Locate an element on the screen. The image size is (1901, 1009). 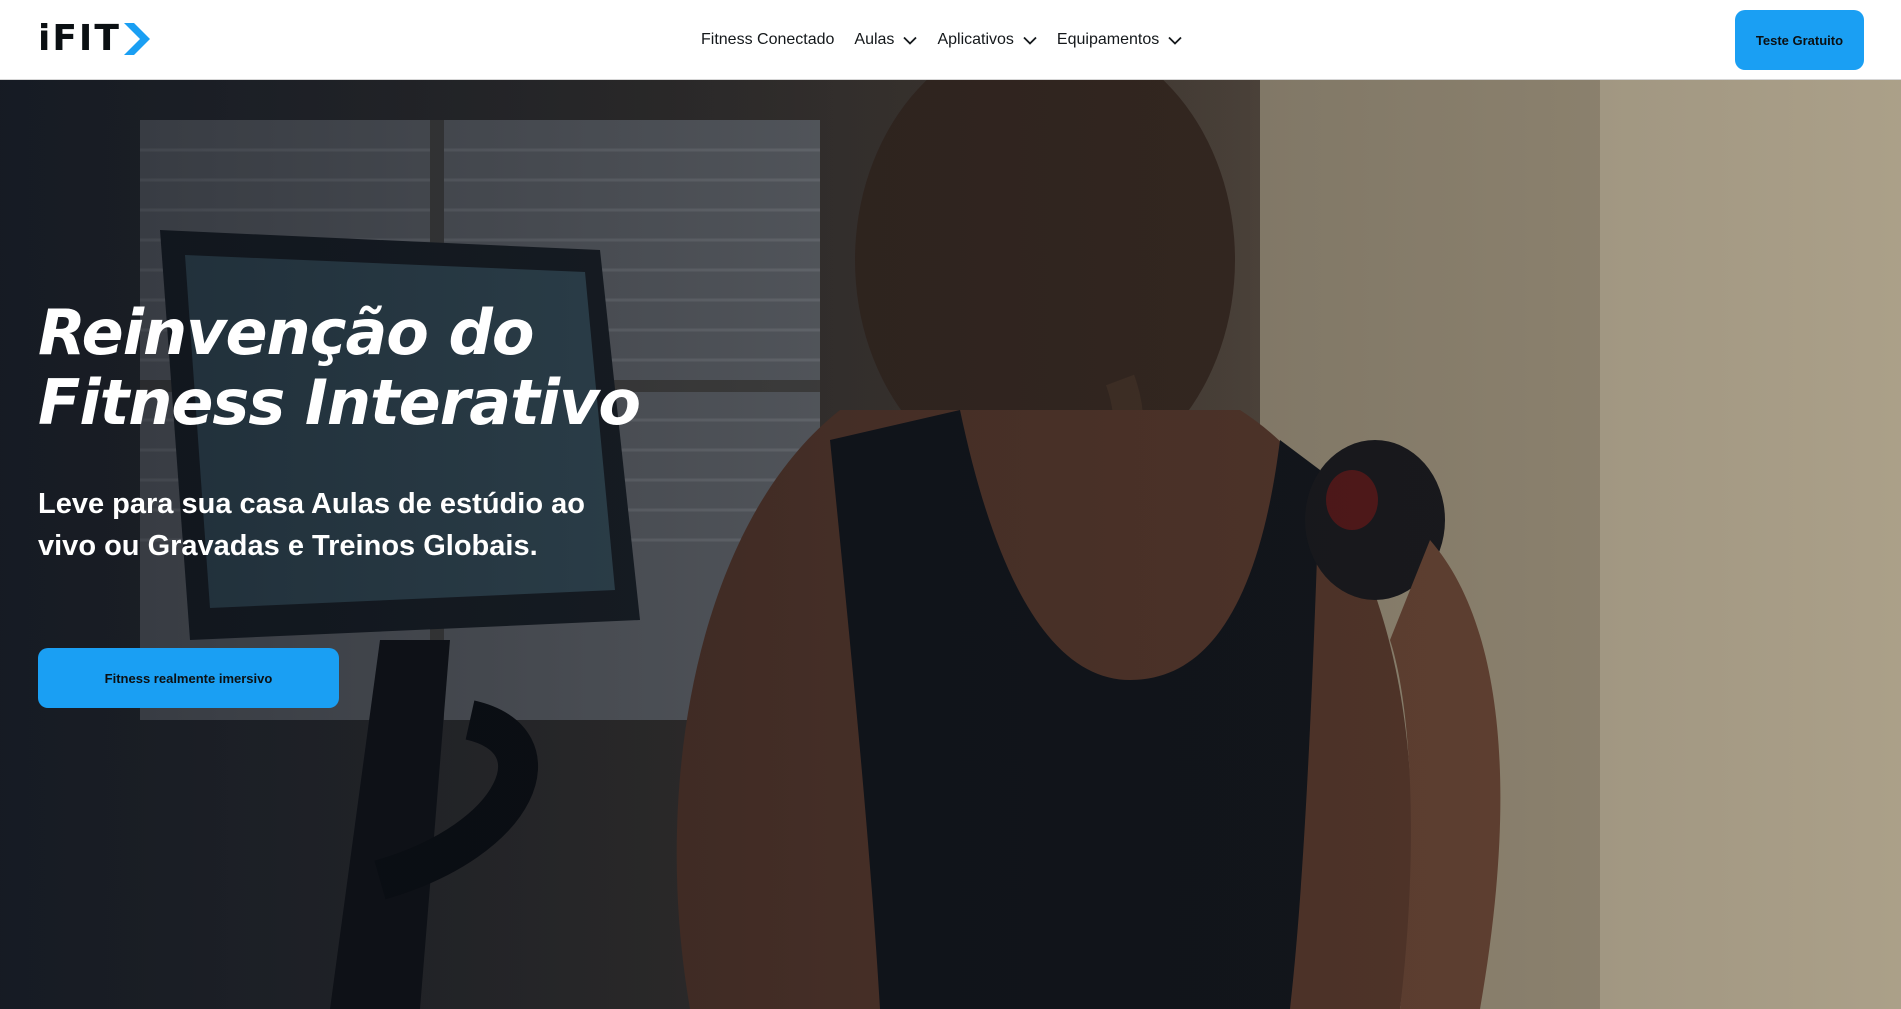
hero-title: Reinvenção do Fitness Interativo is located at coordinates (388, 368).